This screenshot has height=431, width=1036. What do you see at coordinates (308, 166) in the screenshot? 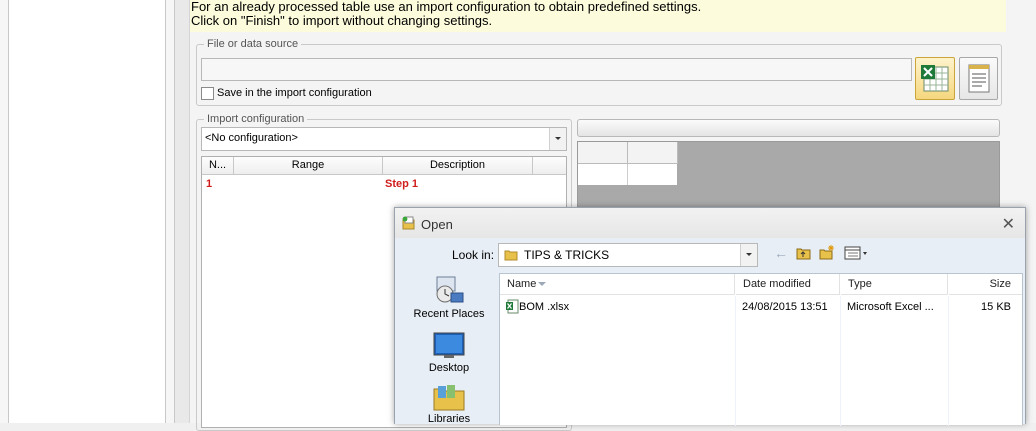
I see `col-header-range: Range` at bounding box center [308, 166].